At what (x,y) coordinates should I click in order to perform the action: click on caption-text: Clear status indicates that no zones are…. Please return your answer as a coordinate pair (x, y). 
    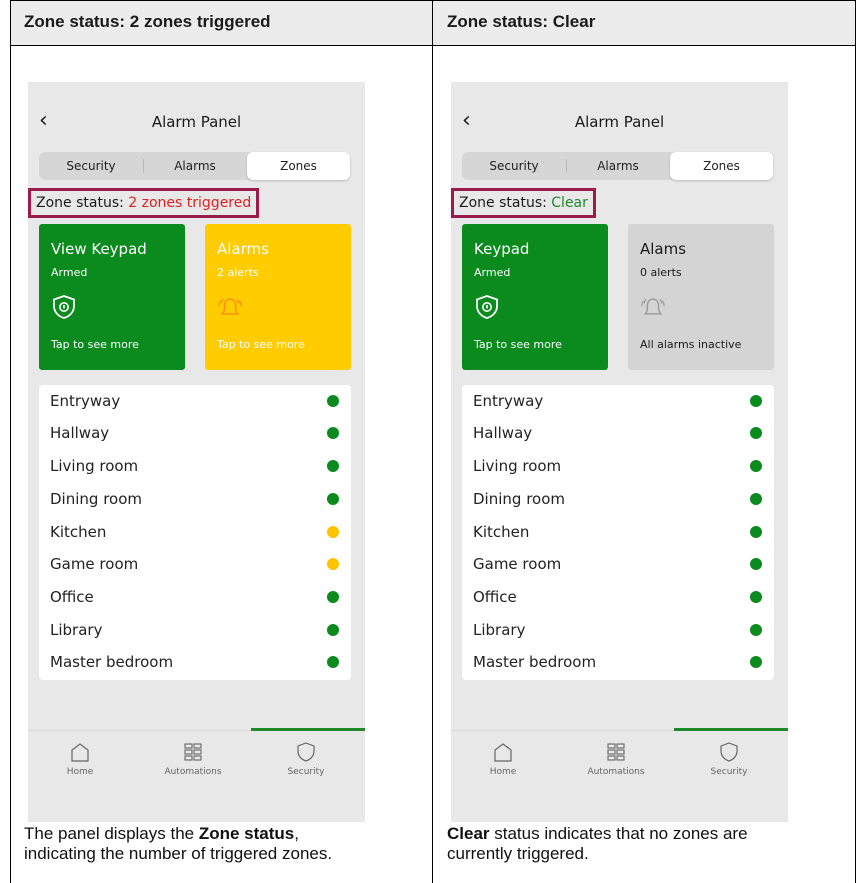
    Looking at the image, I should click on (644, 844).